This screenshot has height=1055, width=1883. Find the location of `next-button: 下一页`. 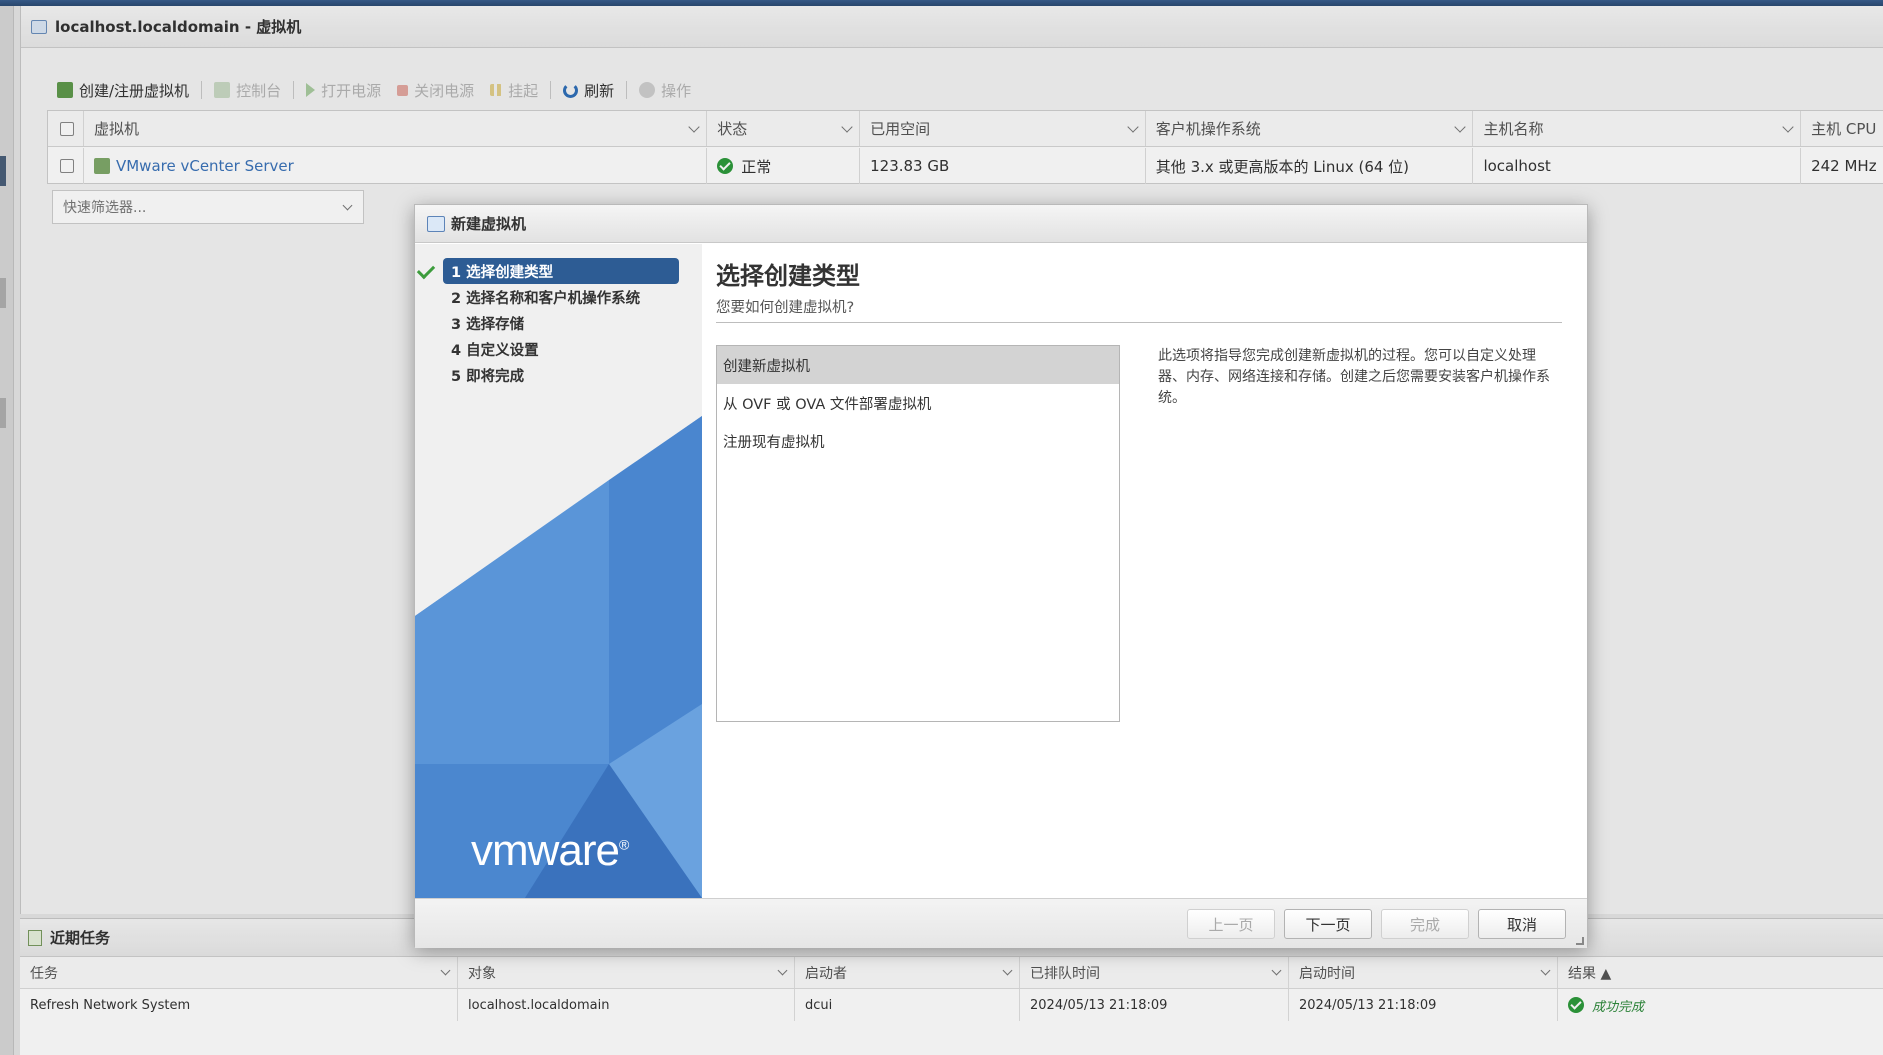

next-button: 下一页 is located at coordinates (1328, 924).